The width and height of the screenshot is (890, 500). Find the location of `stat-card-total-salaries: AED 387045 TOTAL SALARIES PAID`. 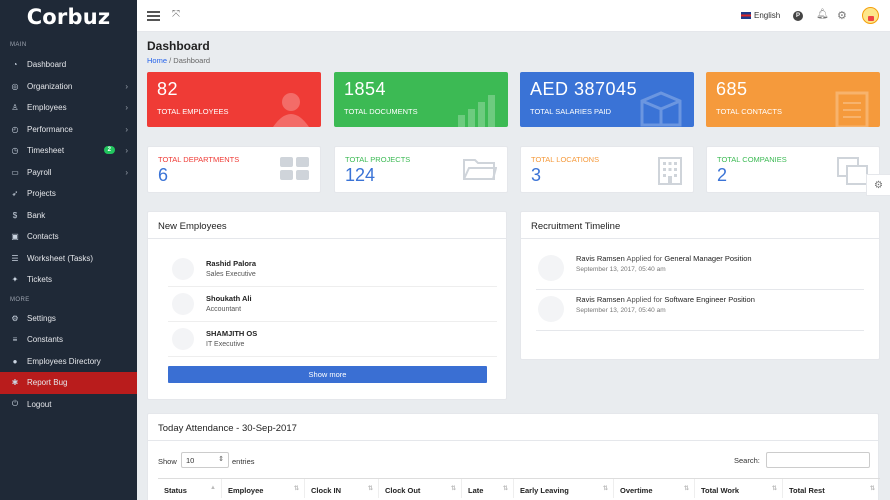

stat-card-total-salaries: AED 387045 TOTAL SALARIES PAID is located at coordinates (607, 99).